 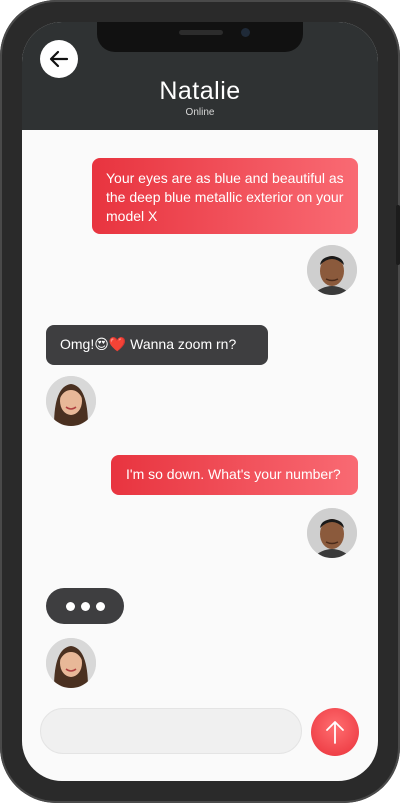 I want to click on chat-header: Natalie Online, so click(x=200, y=76).